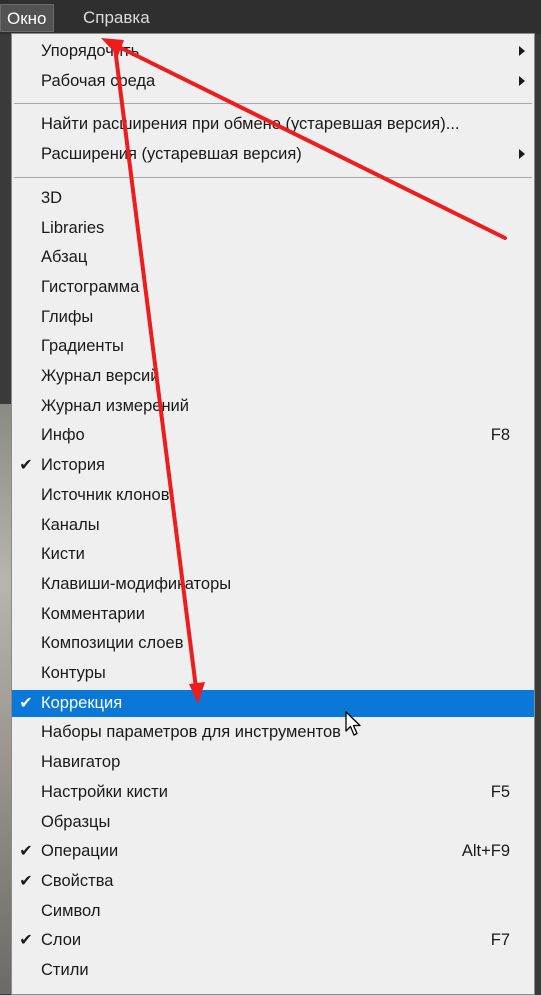 This screenshot has height=995, width=541. Describe the element at coordinates (116, 18) in the screenshot. I see `menubar-help: Справка` at that location.